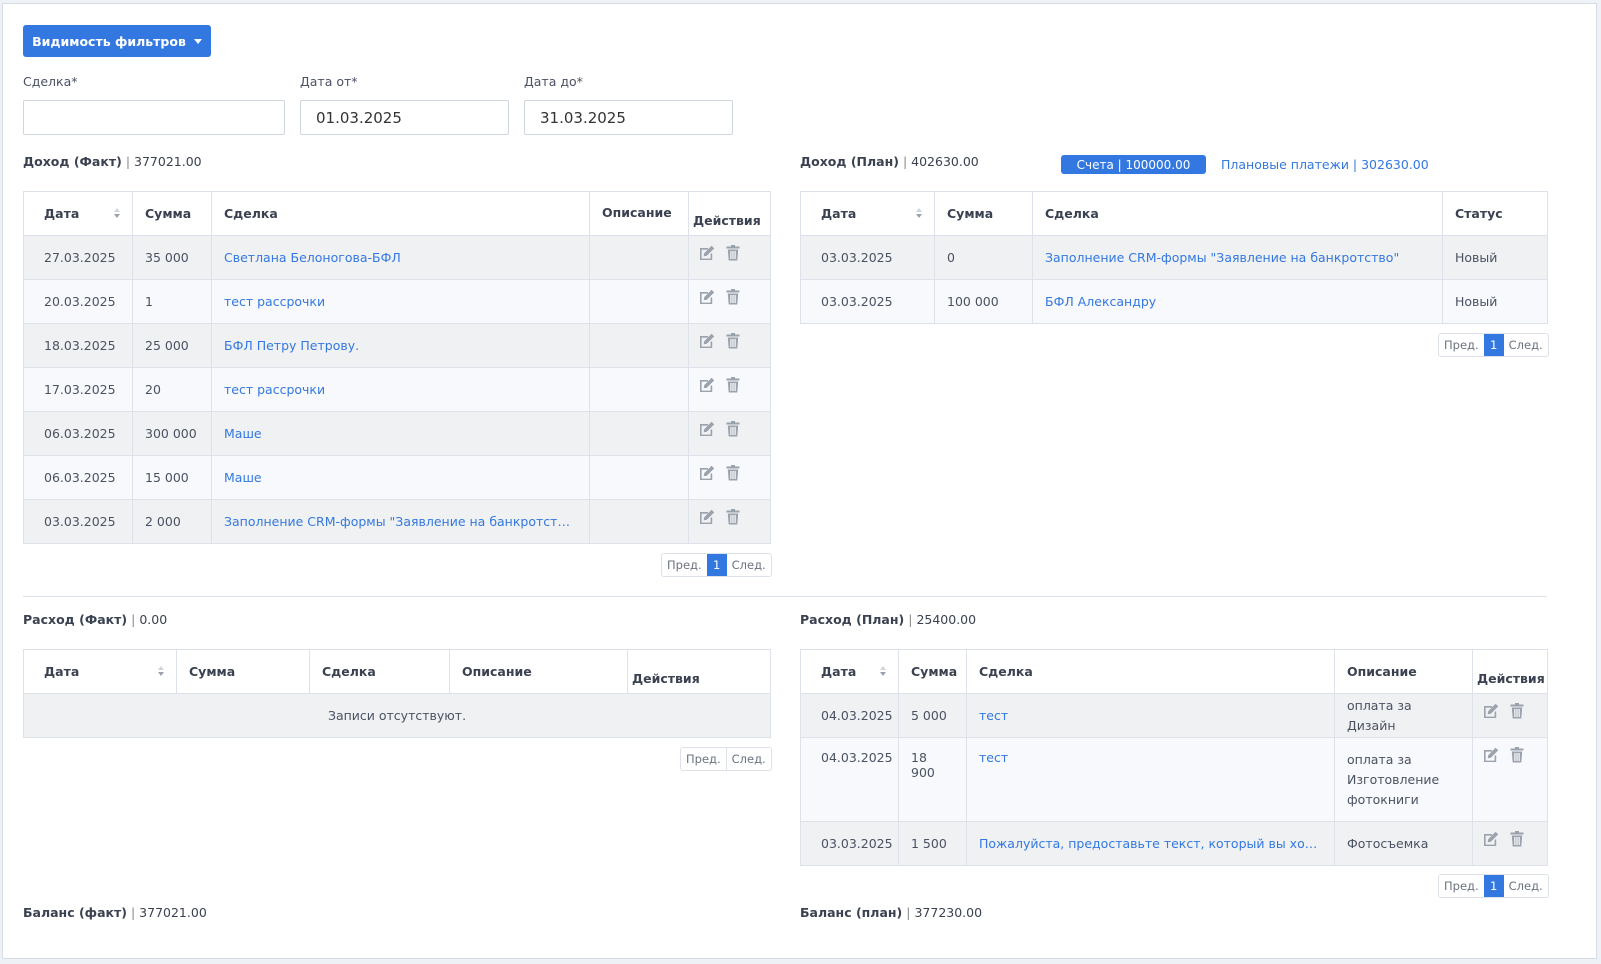  What do you see at coordinates (1403, 671) in the screenshot?
I see `column-header-description: Описание` at bounding box center [1403, 671].